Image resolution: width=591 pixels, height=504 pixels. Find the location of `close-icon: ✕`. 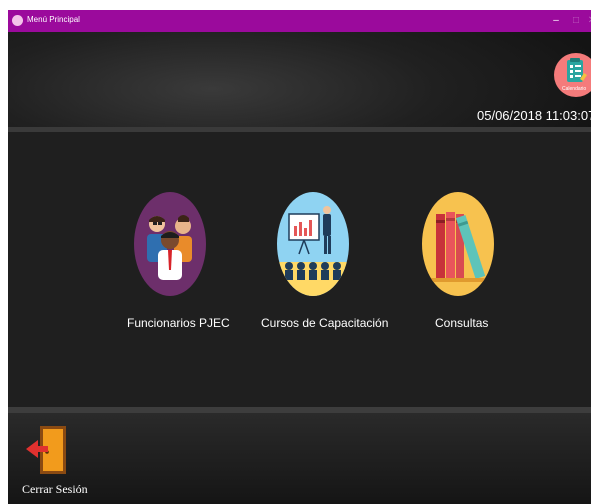

close-icon: ✕ is located at coordinates (589, 21).